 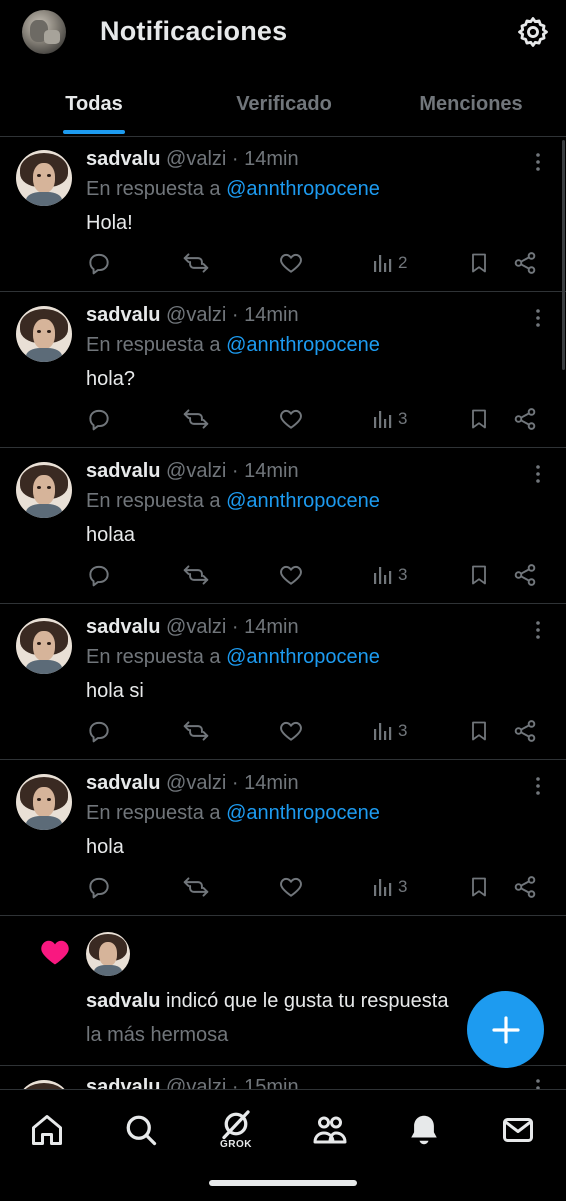 I want to click on post-text: hola?, so click(x=110, y=379).